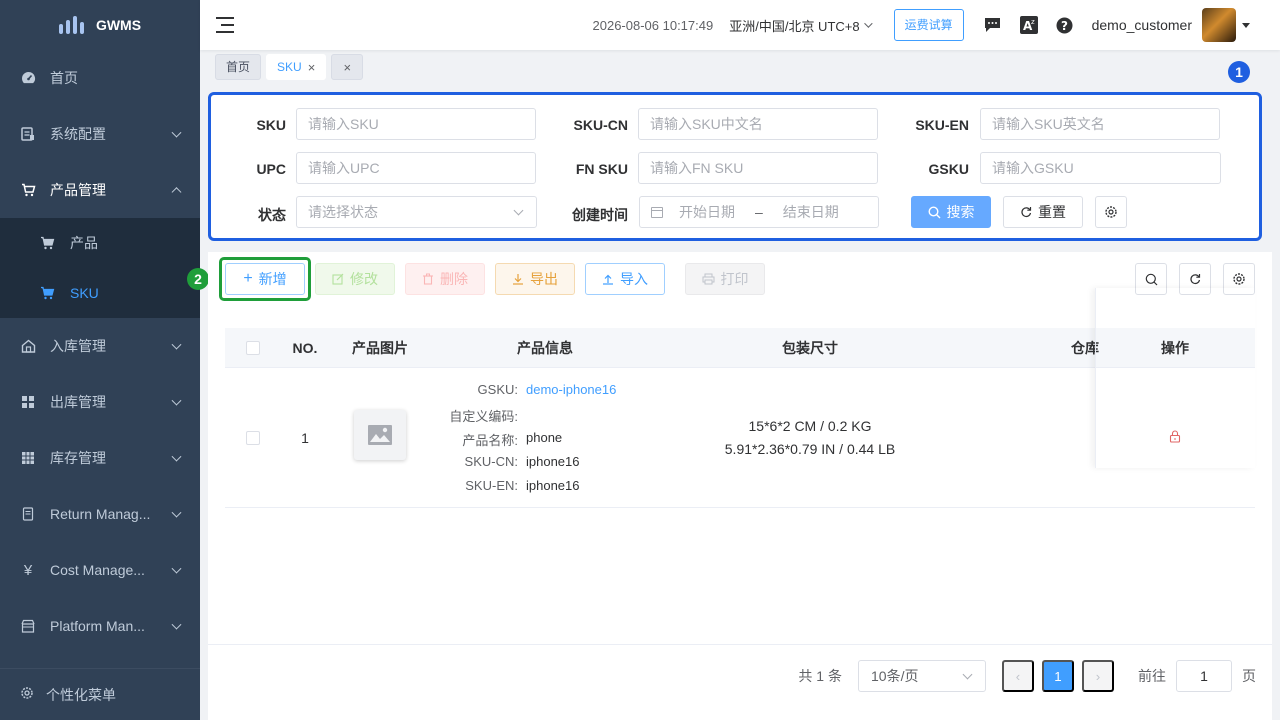 The image size is (1280, 720). Describe the element at coordinates (1246, 25) in the screenshot. I see `caret-down-icon` at that location.